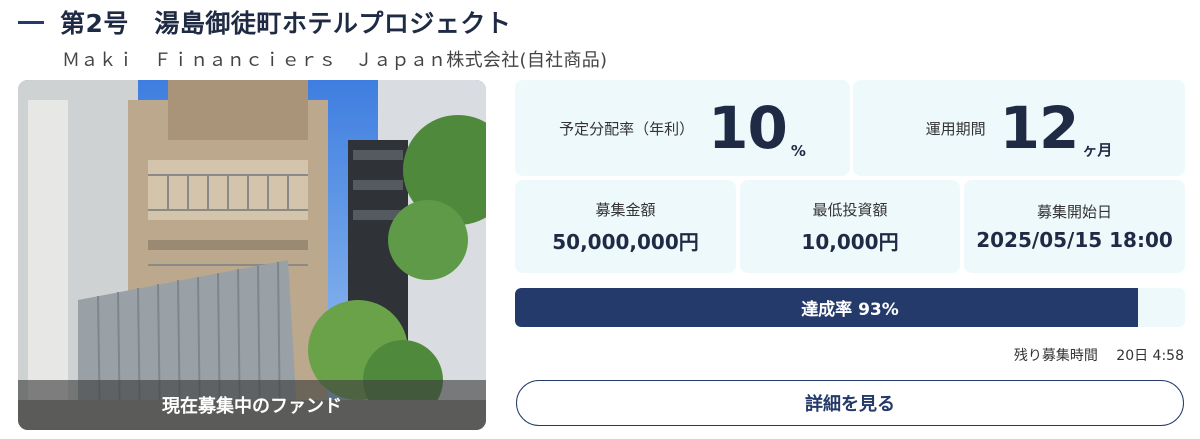 This screenshot has height=439, width=1200. What do you see at coordinates (748, 128) in the screenshot?
I see `distribution-rate-value: 10` at bounding box center [748, 128].